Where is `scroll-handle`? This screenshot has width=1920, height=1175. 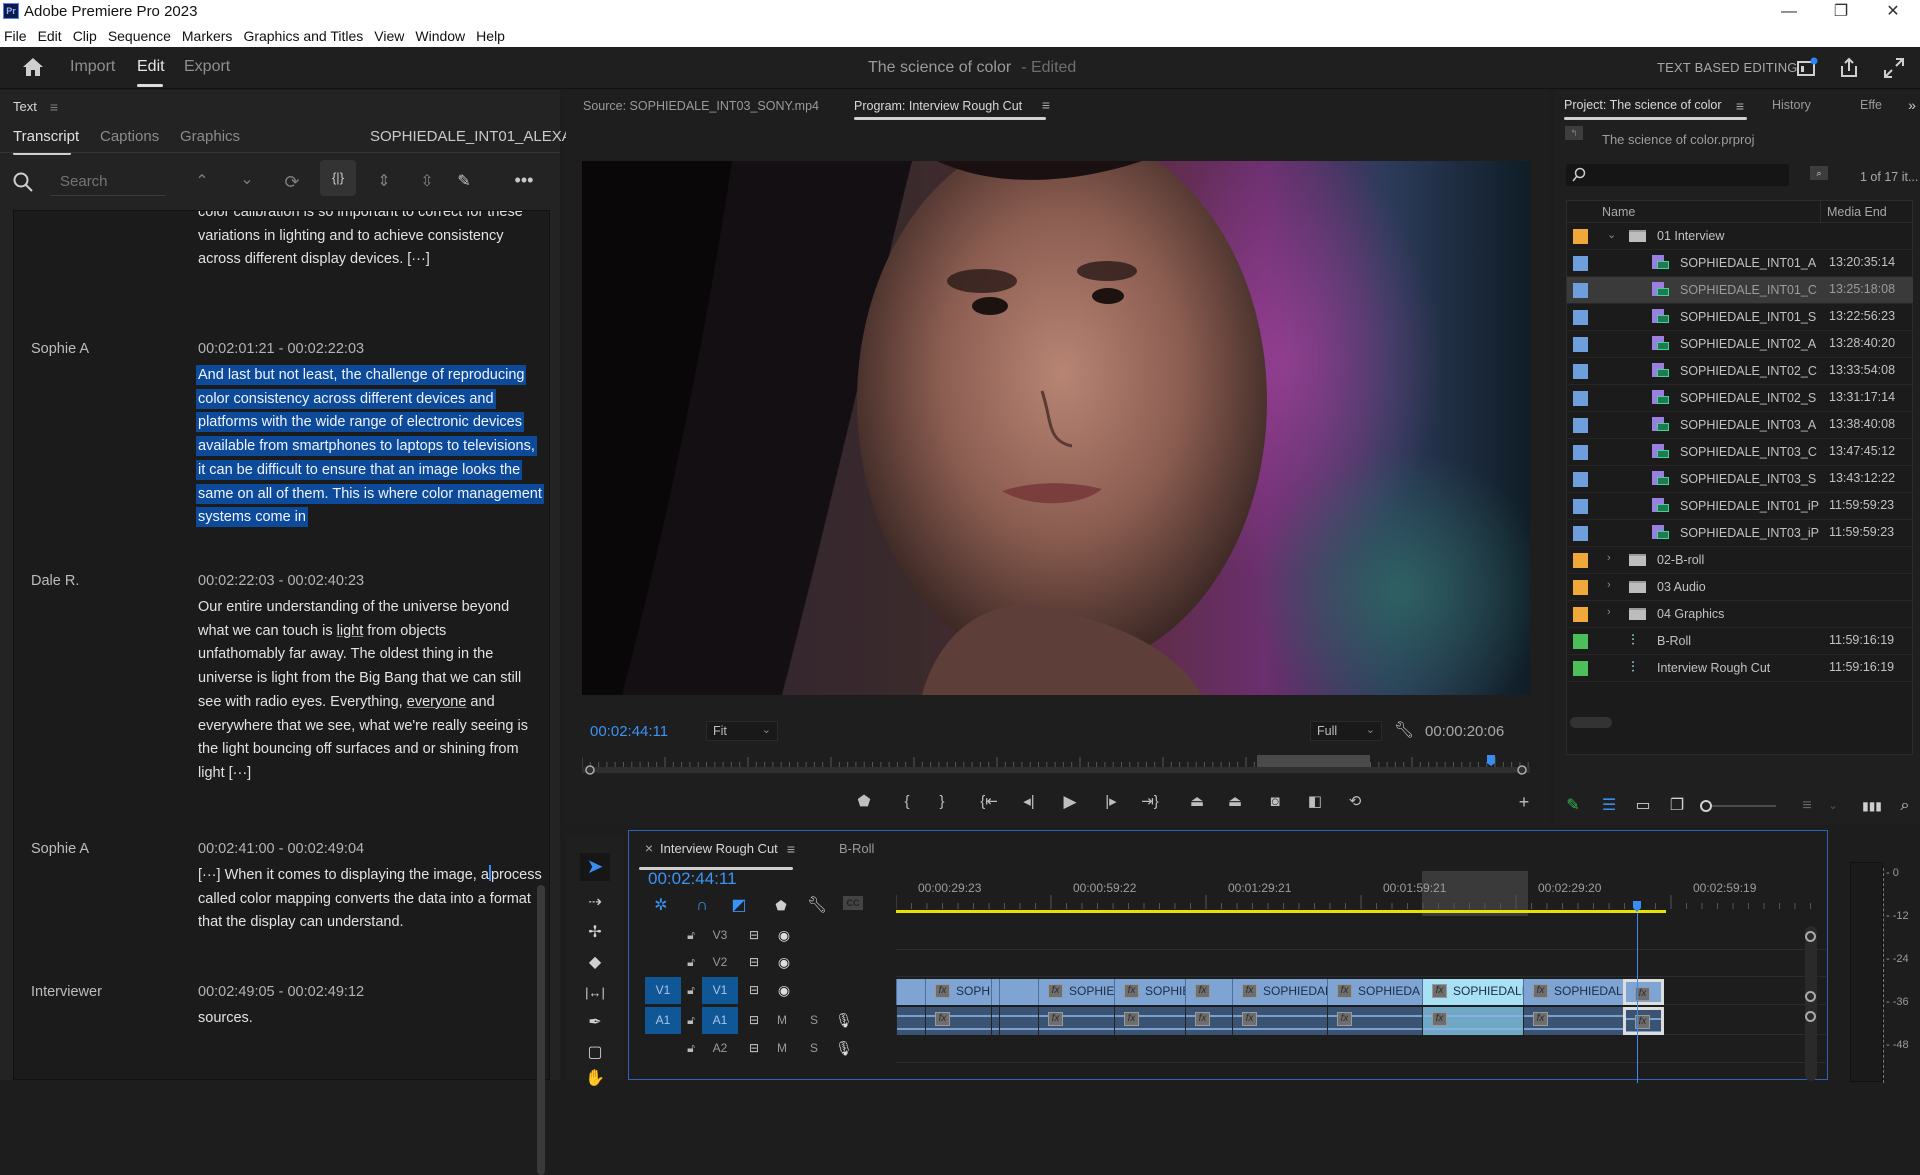
scroll-handle is located at coordinates (1810, 936).